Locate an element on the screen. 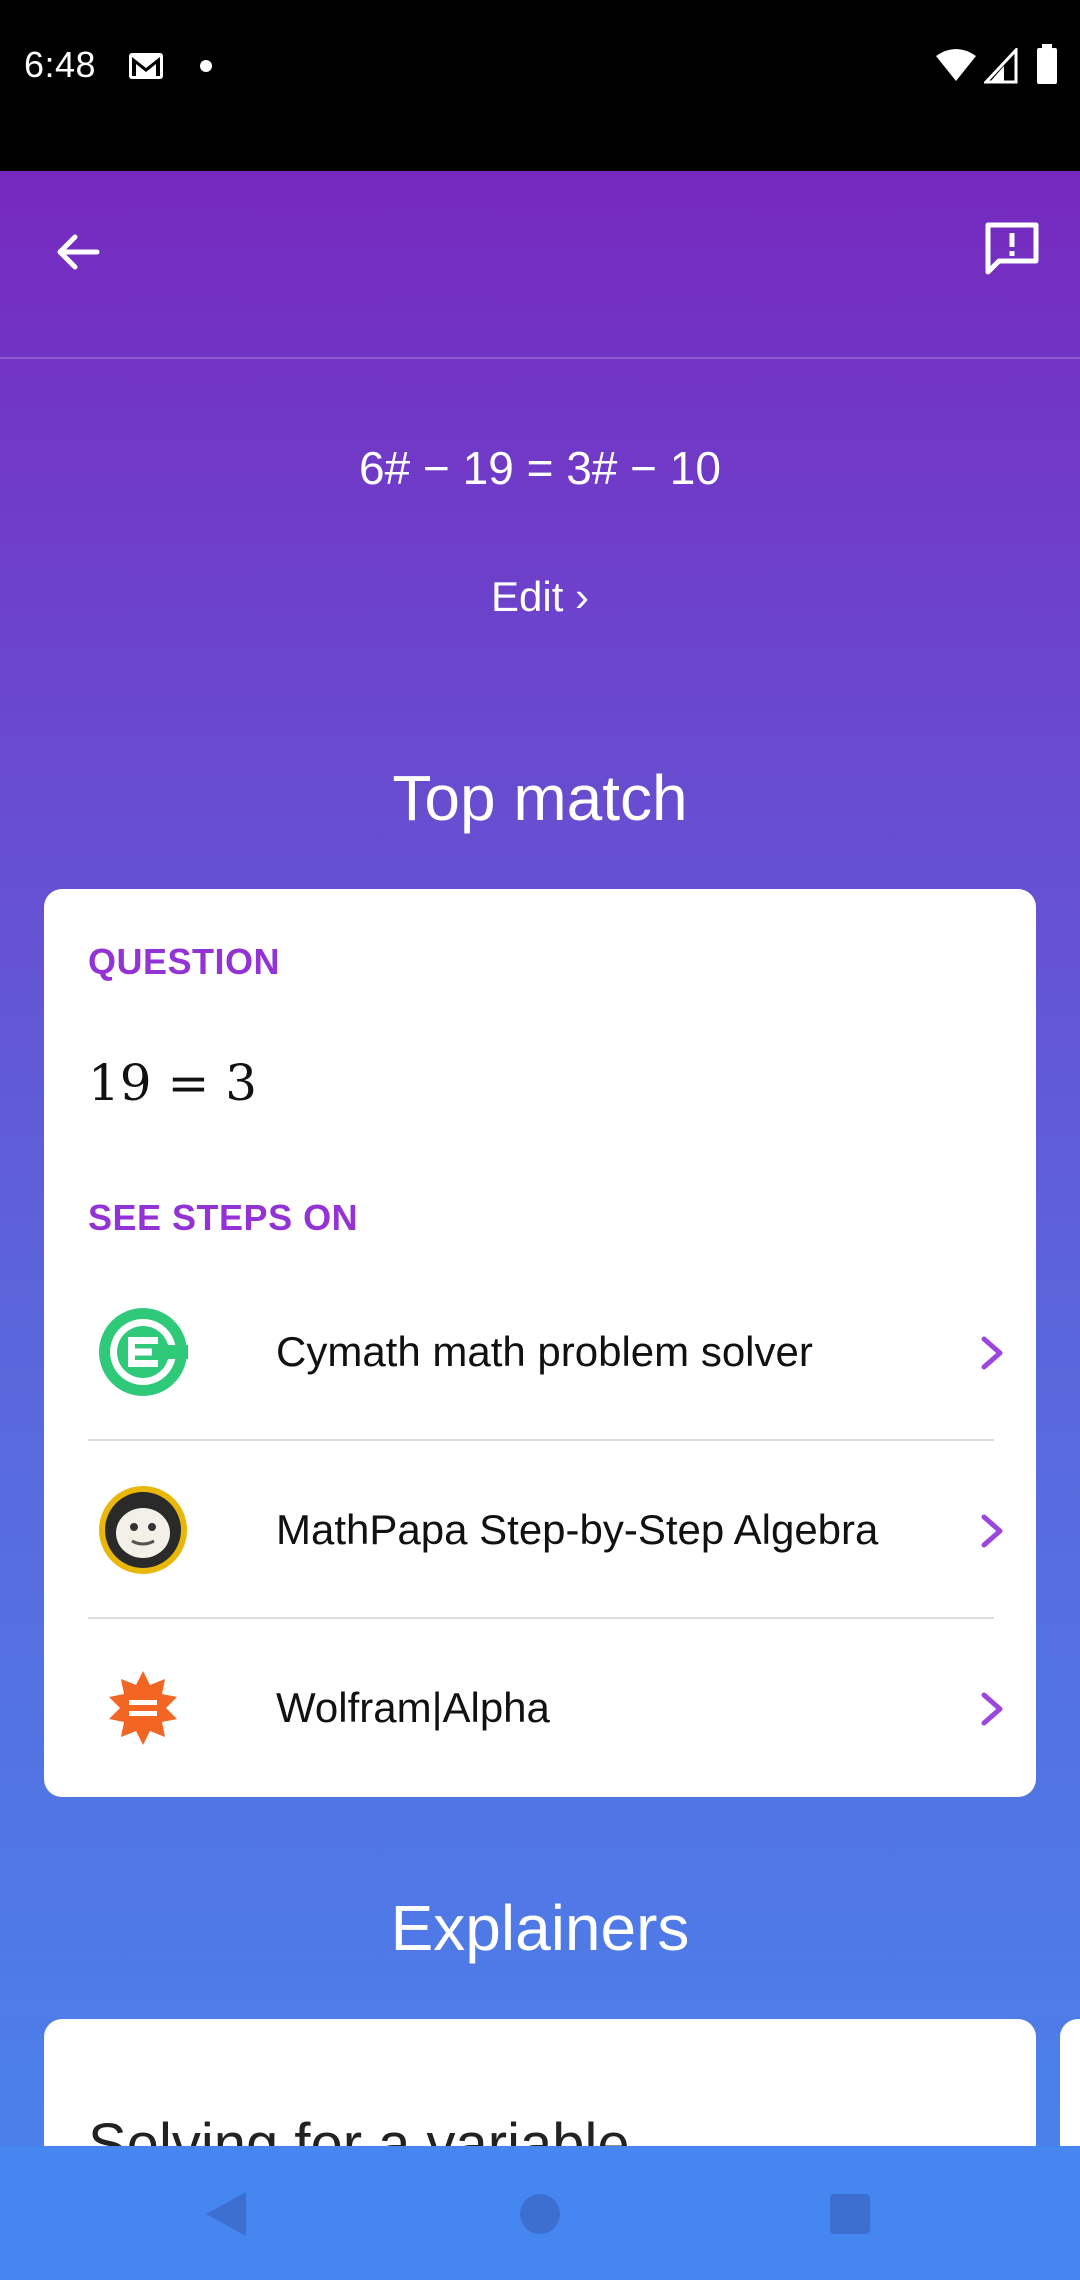 The image size is (1080, 2280). question-math: 19 = 3 is located at coordinates (173, 1083).